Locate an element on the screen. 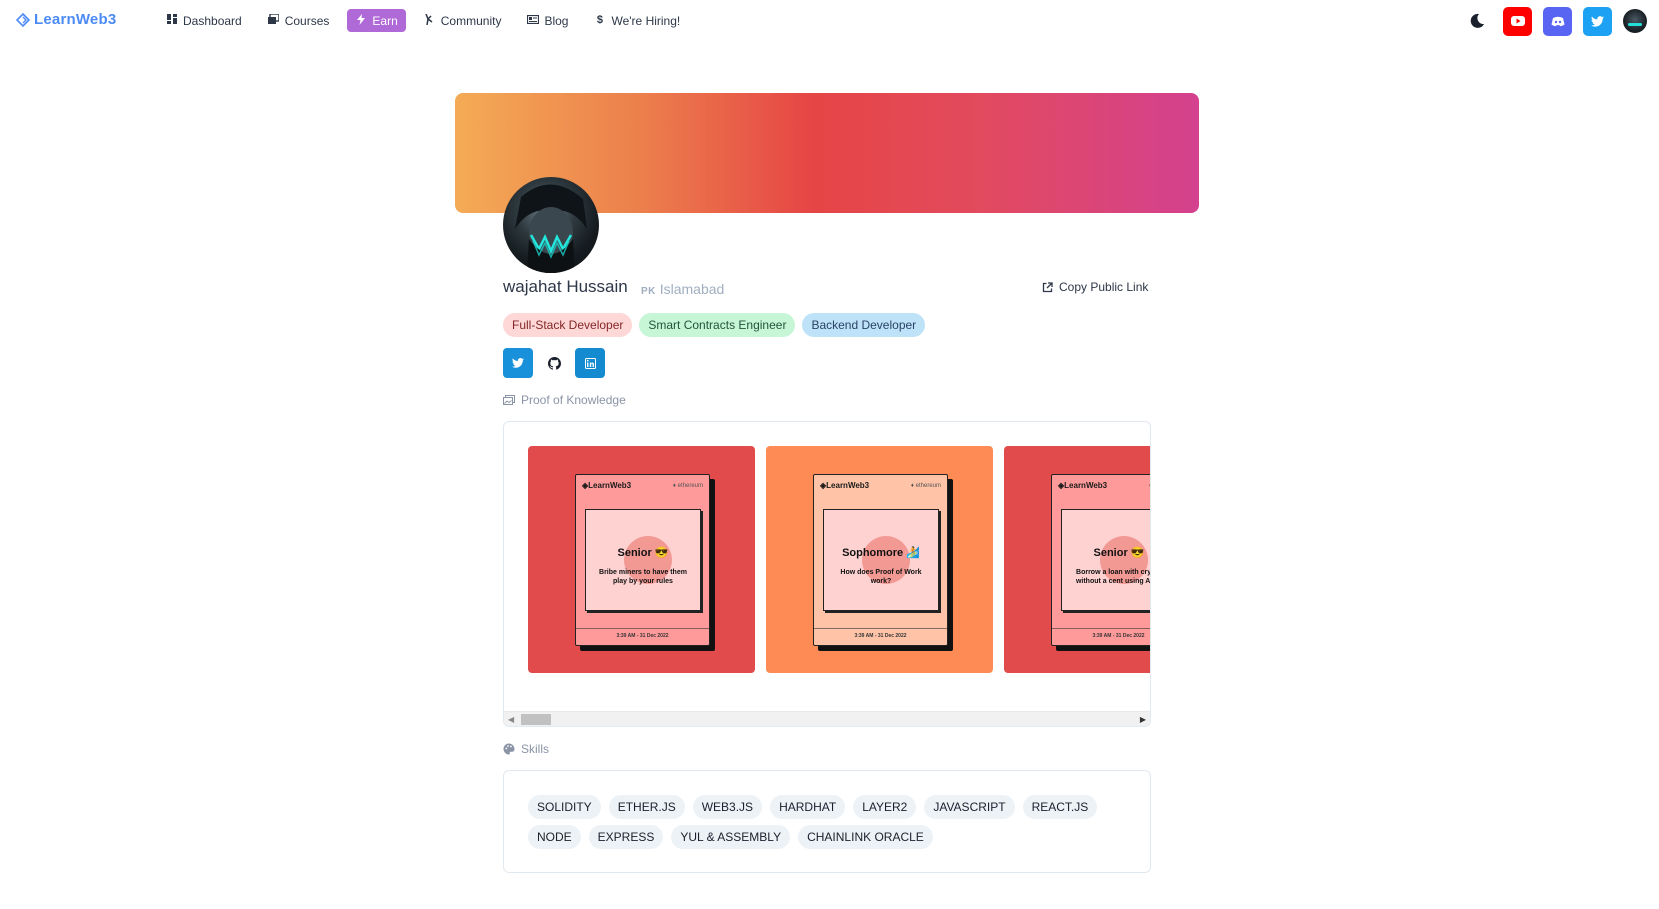 The height and width of the screenshot is (909, 1659). nav-dashboard-label: Dashboard is located at coordinates (212, 20).